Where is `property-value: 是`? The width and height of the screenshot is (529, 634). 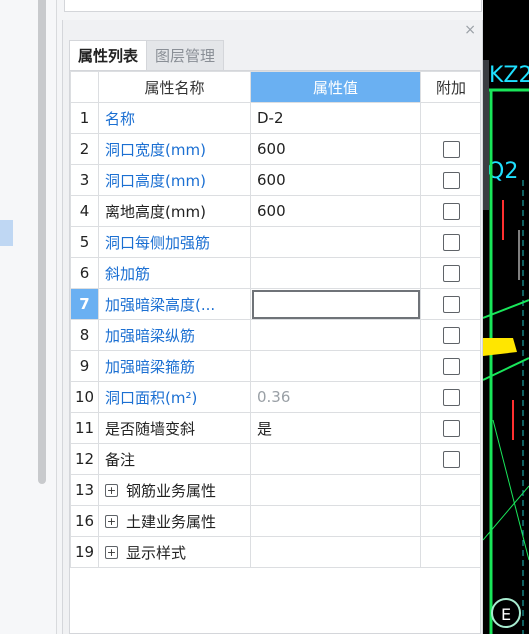
property-value: 是 is located at coordinates (335, 428).